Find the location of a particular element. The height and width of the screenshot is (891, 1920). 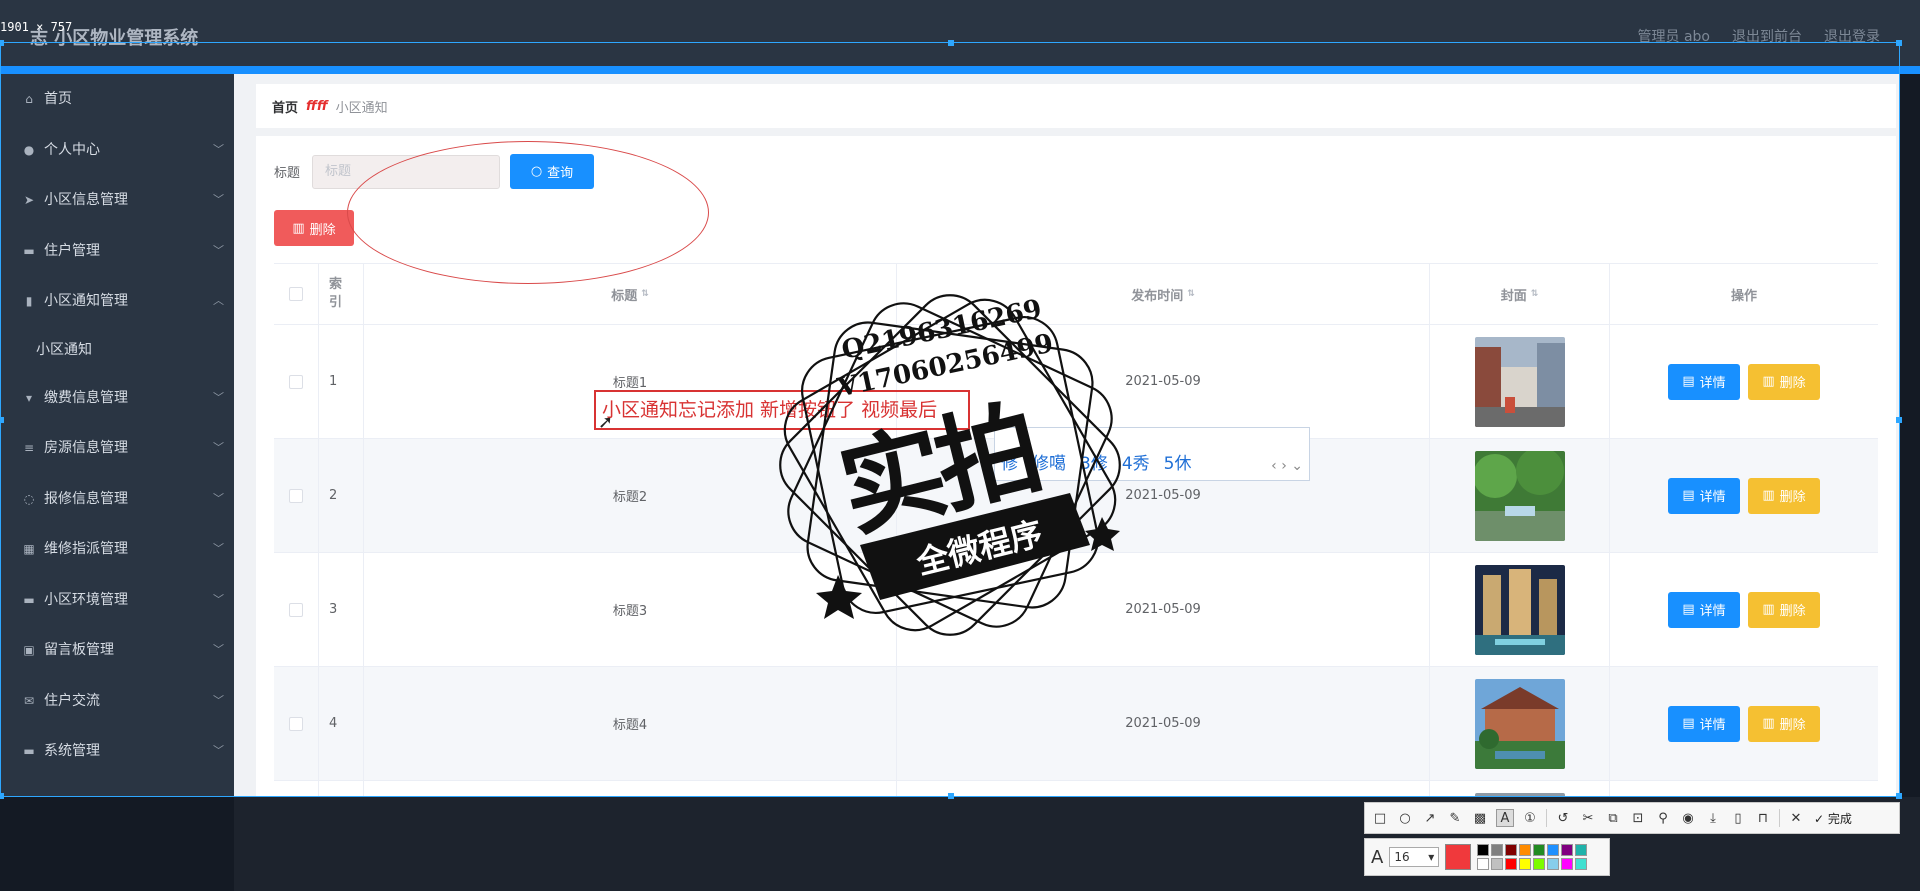

ellipse-tool-icon: ○ is located at coordinates (1405, 818).